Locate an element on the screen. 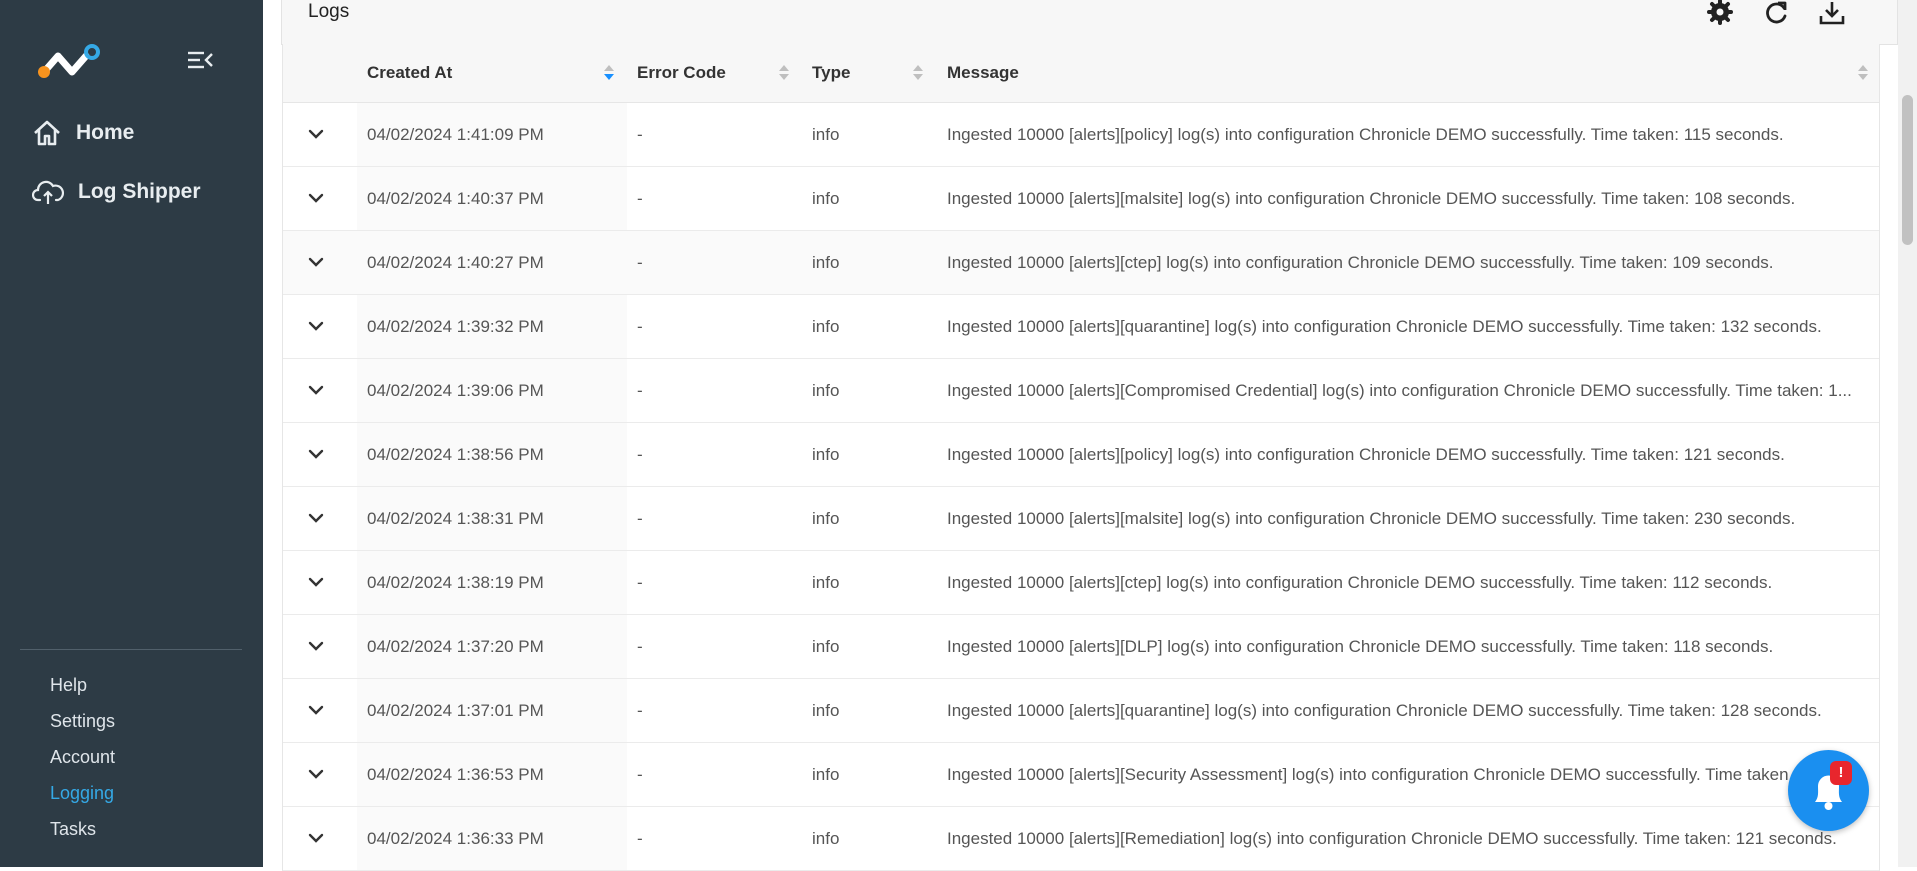  sidebar-divider is located at coordinates (131, 649).